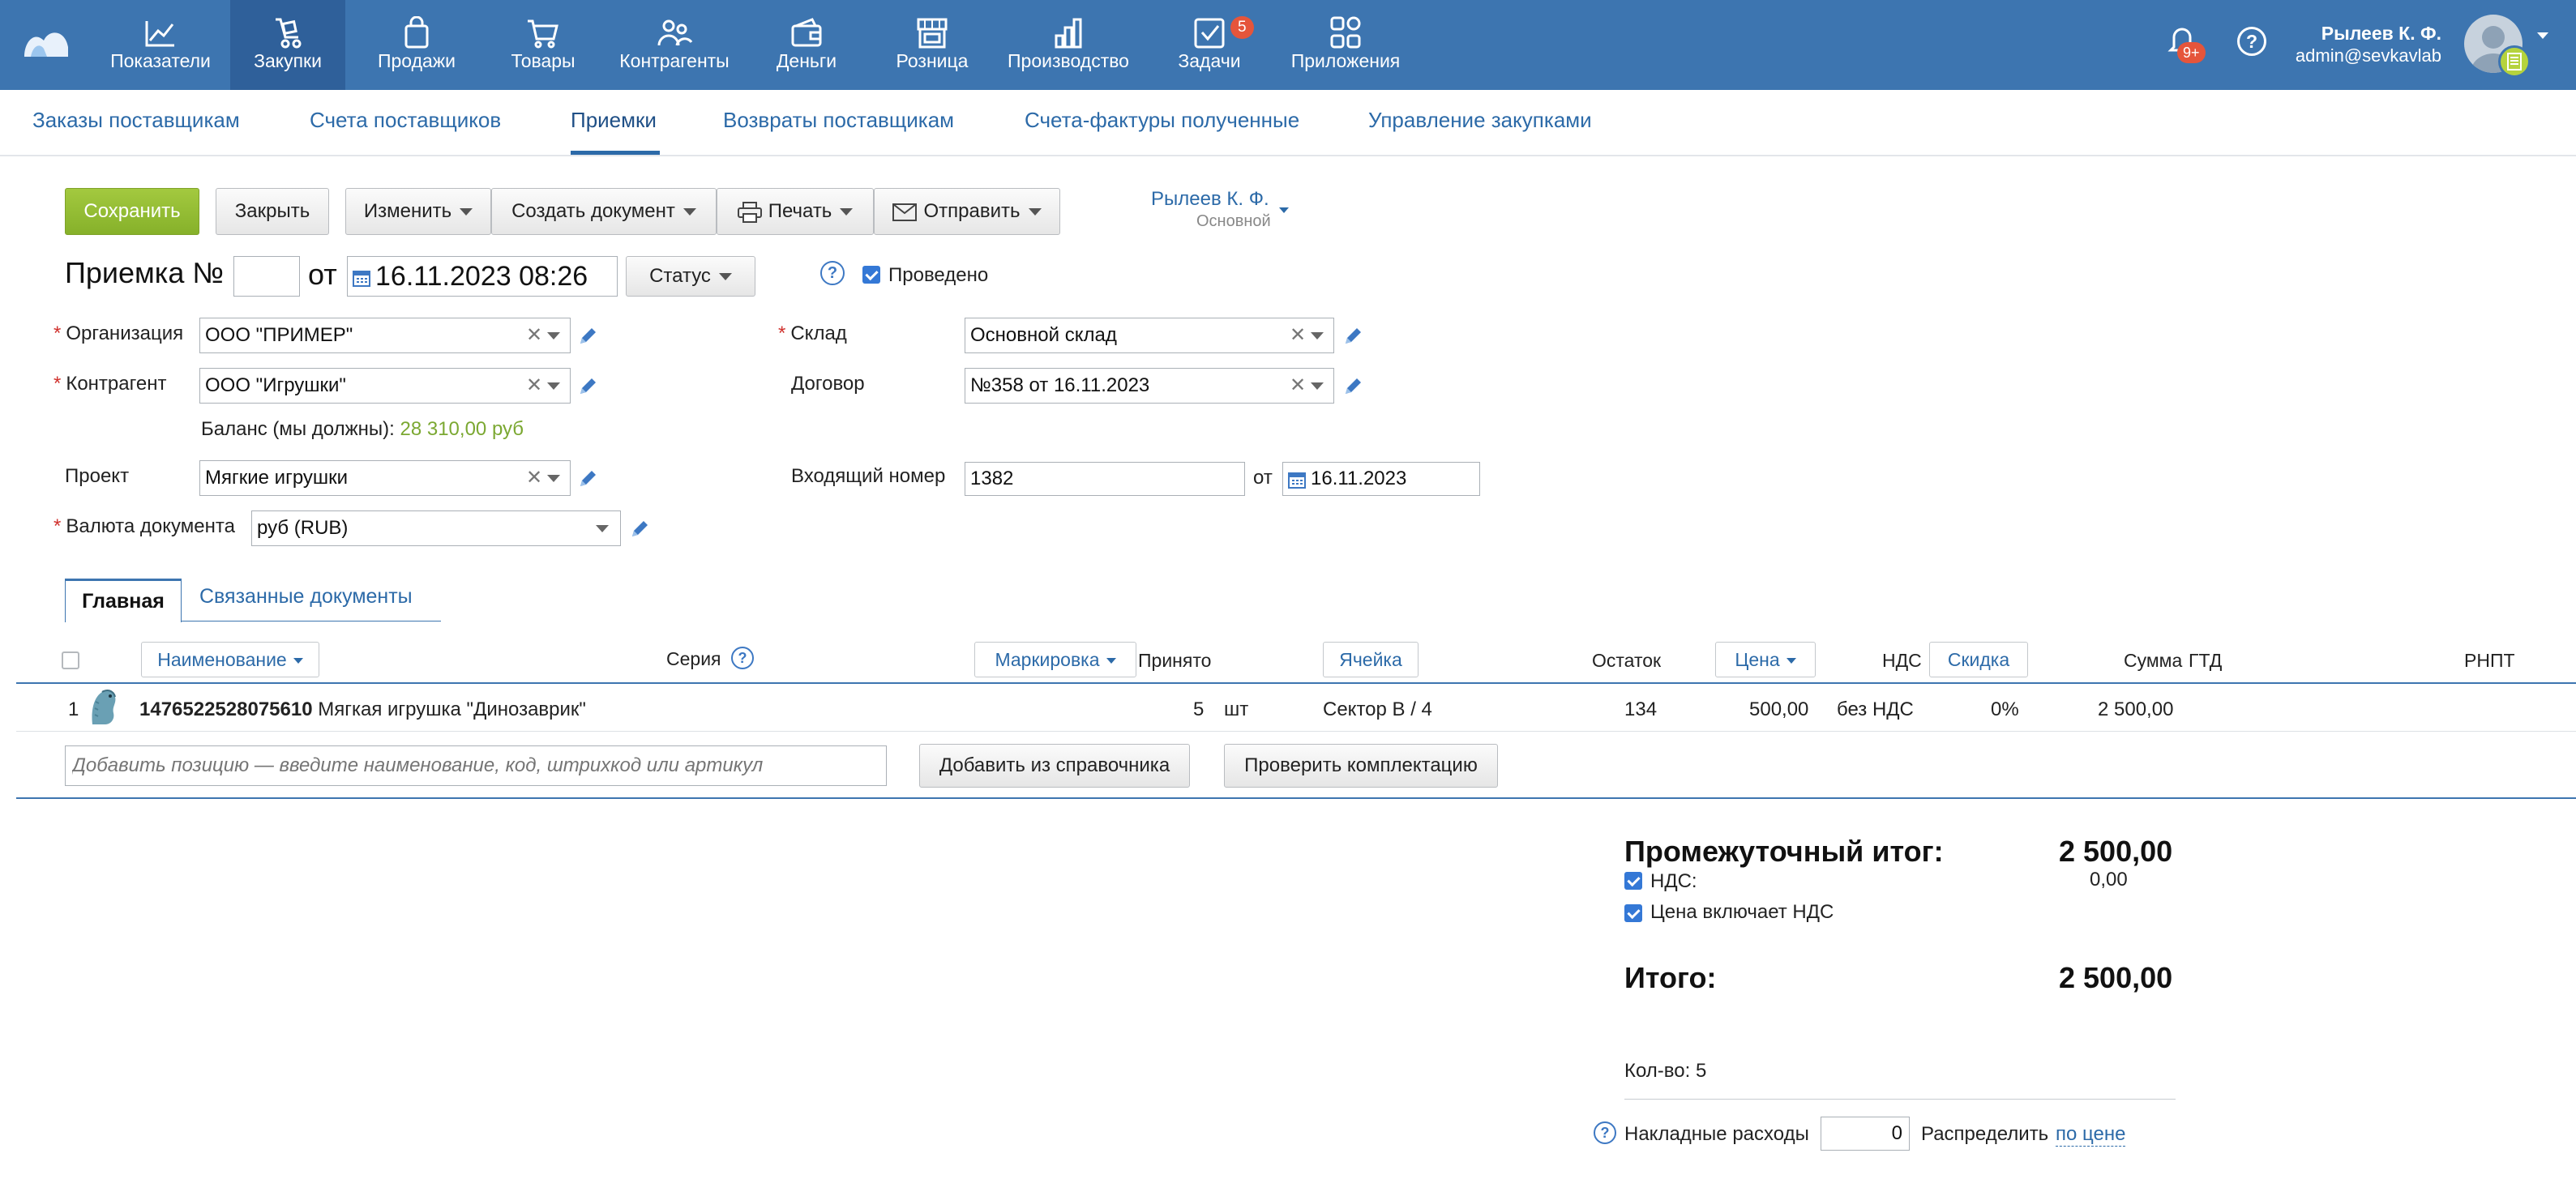 The height and width of the screenshot is (1196, 2576). I want to click on nav-item-money: Деньги, so click(806, 45).